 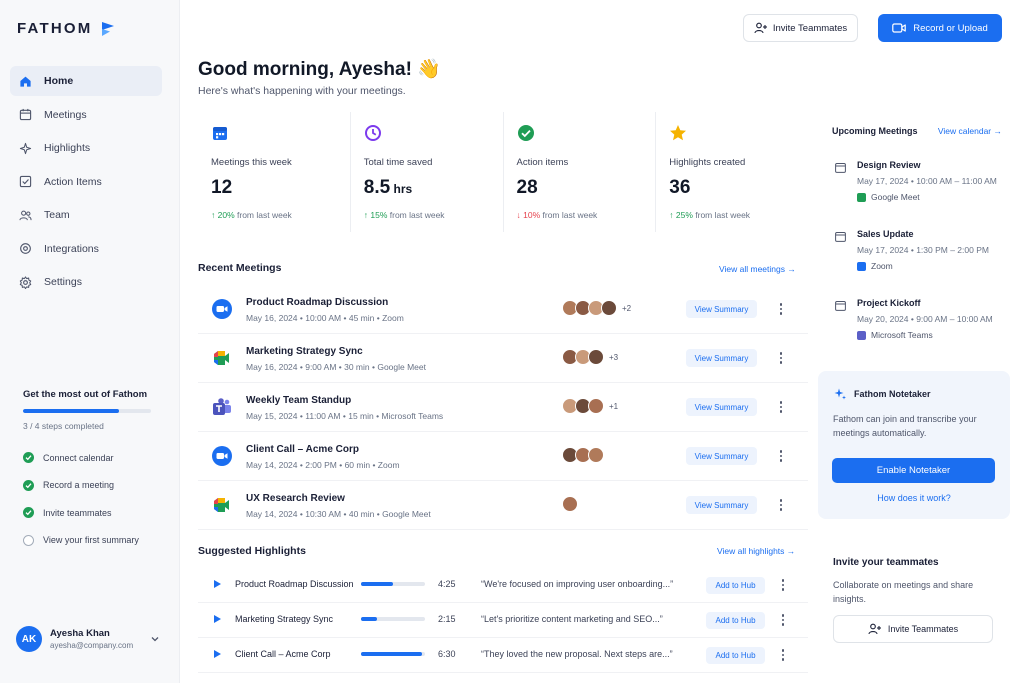 What do you see at coordinates (800, 28) in the screenshot?
I see `invite-teammates-button: Invite Teammates` at bounding box center [800, 28].